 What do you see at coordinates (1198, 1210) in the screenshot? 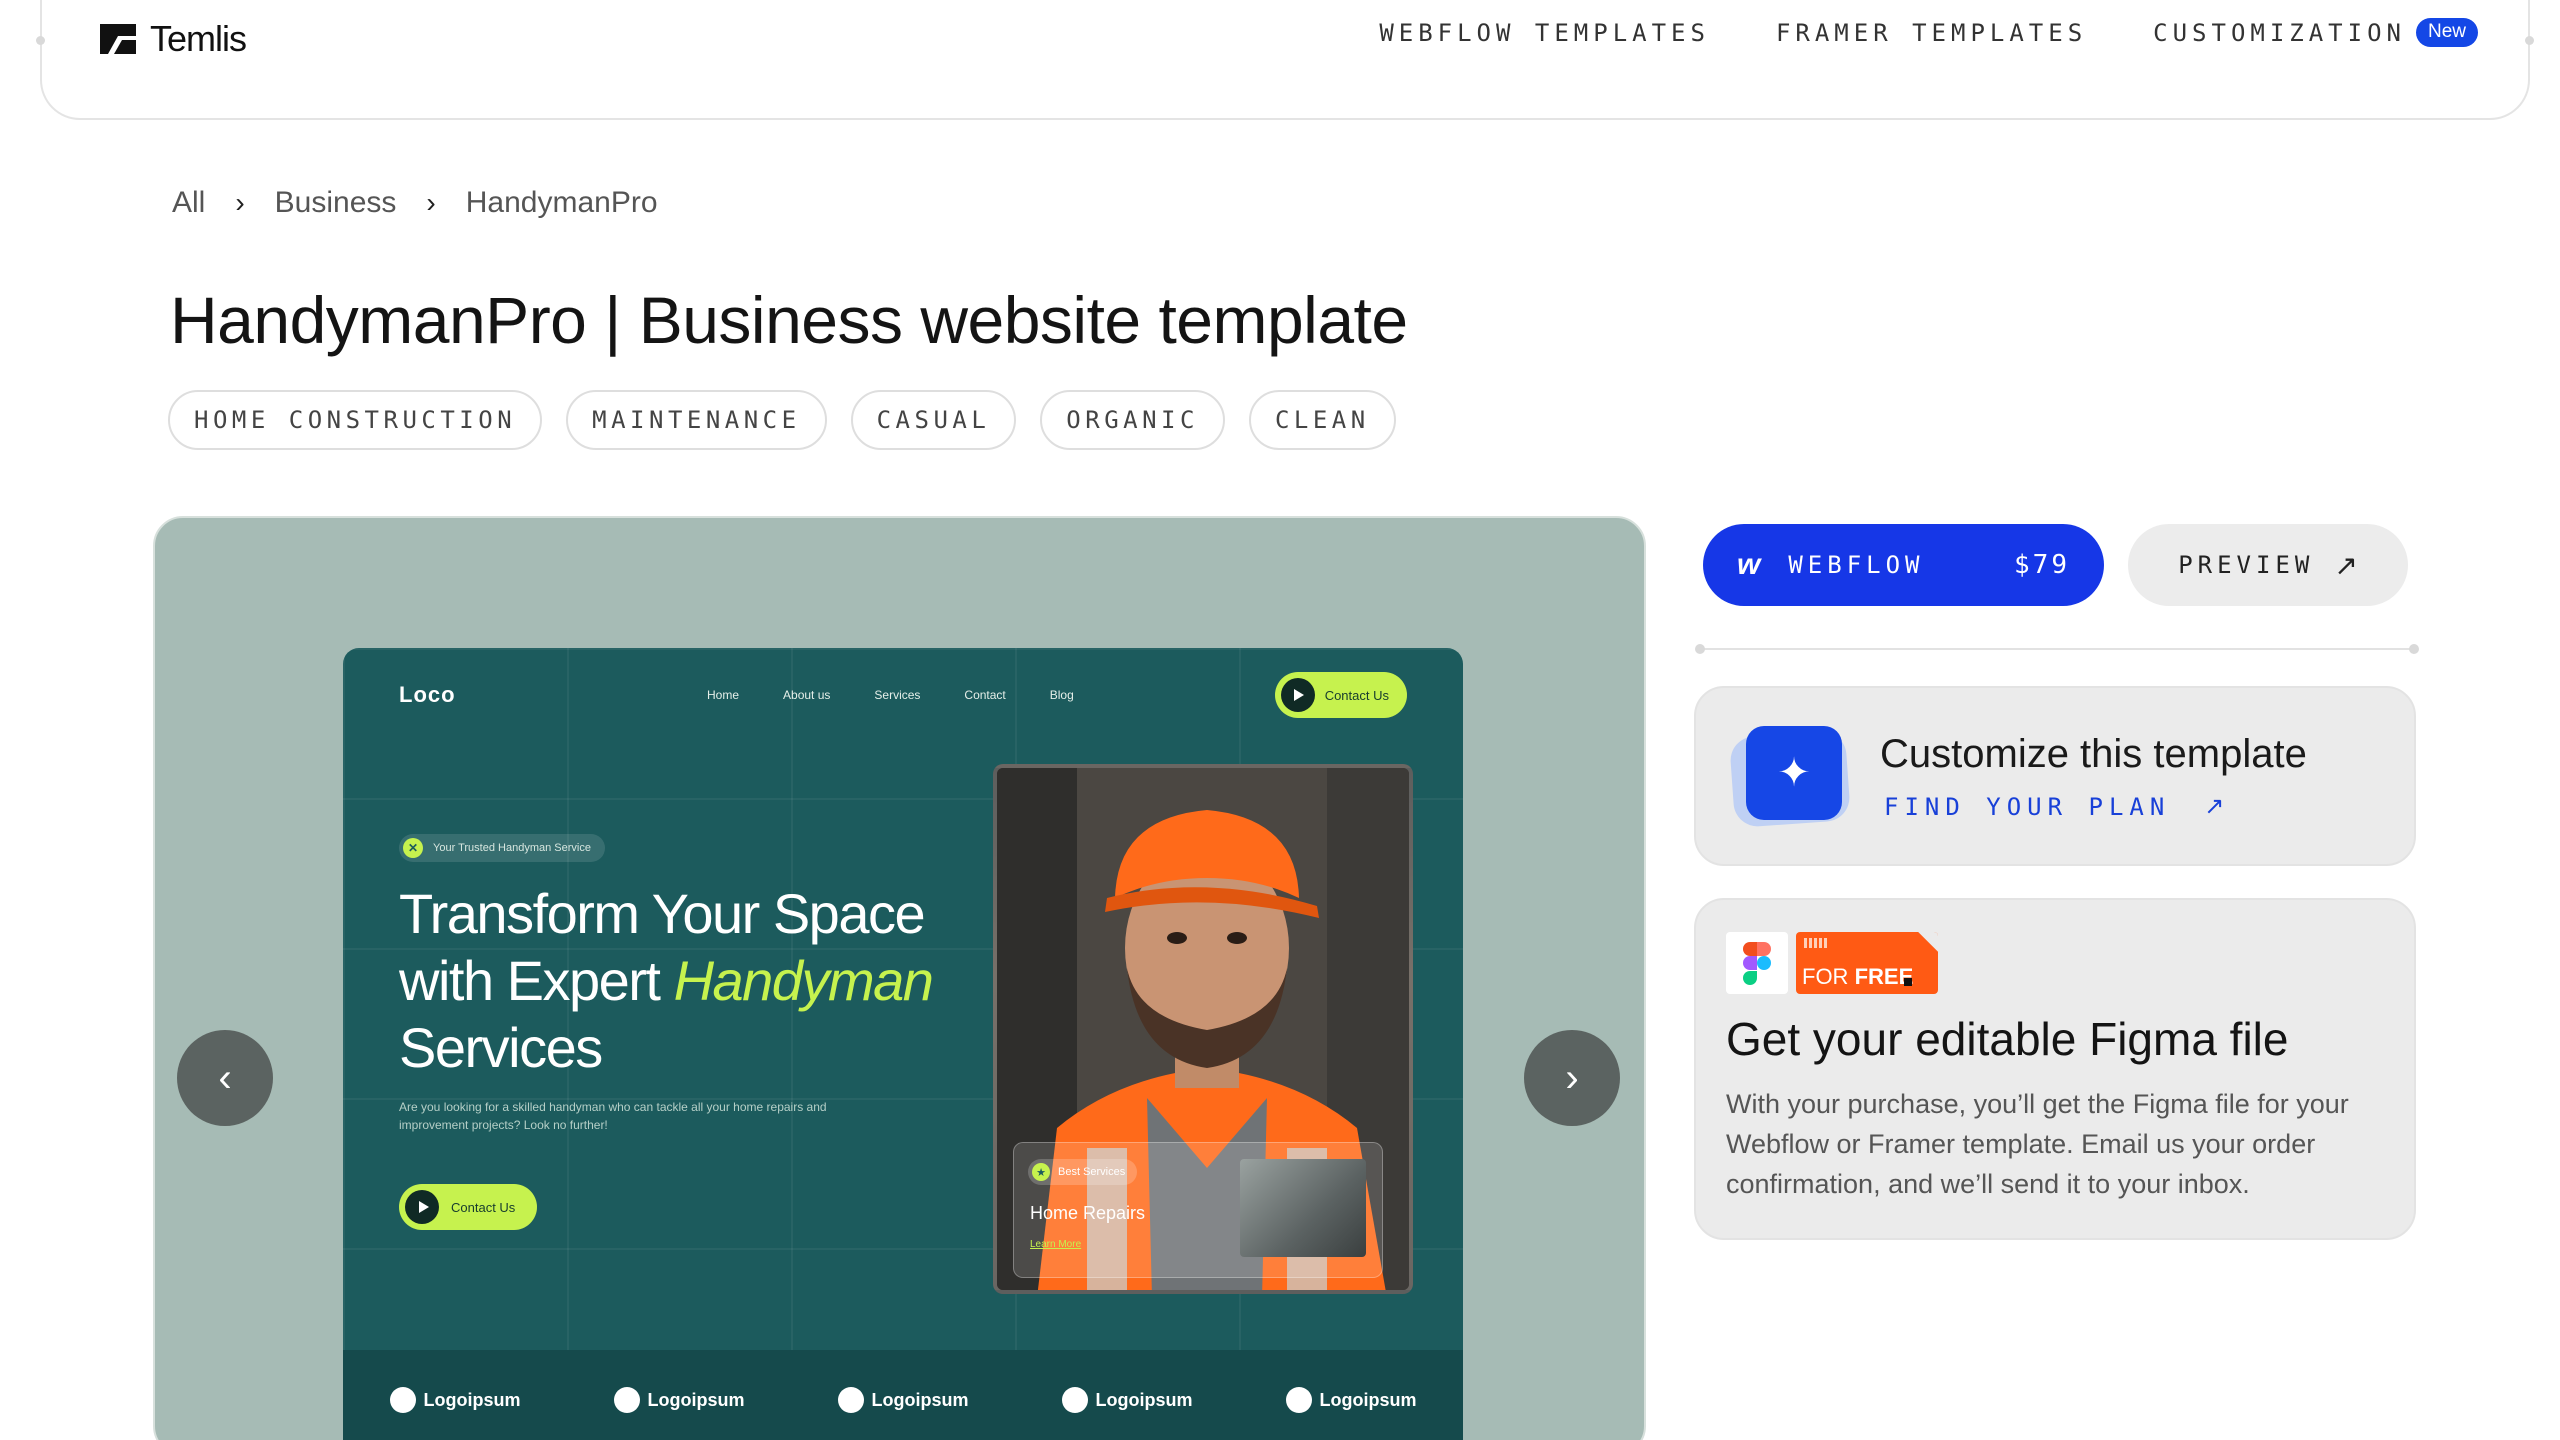
I see `preview-service-card: ★ Best Services Home Repairs Learn More` at bounding box center [1198, 1210].